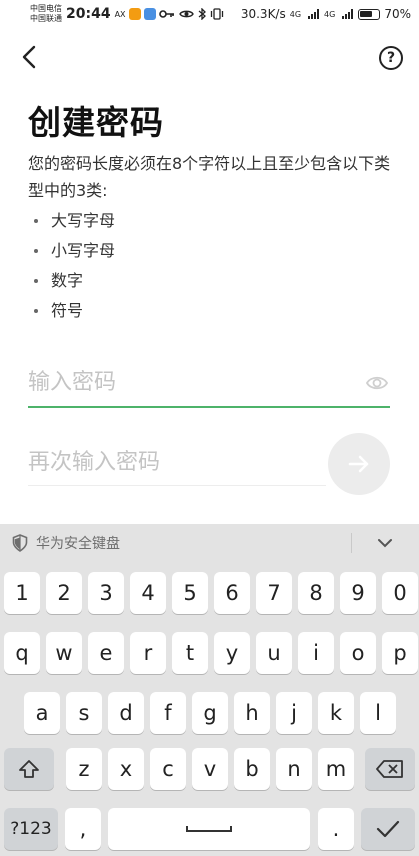 The width and height of the screenshot is (419, 856). Describe the element at coordinates (377, 383) in the screenshot. I see `show-password-eye-icon` at that location.